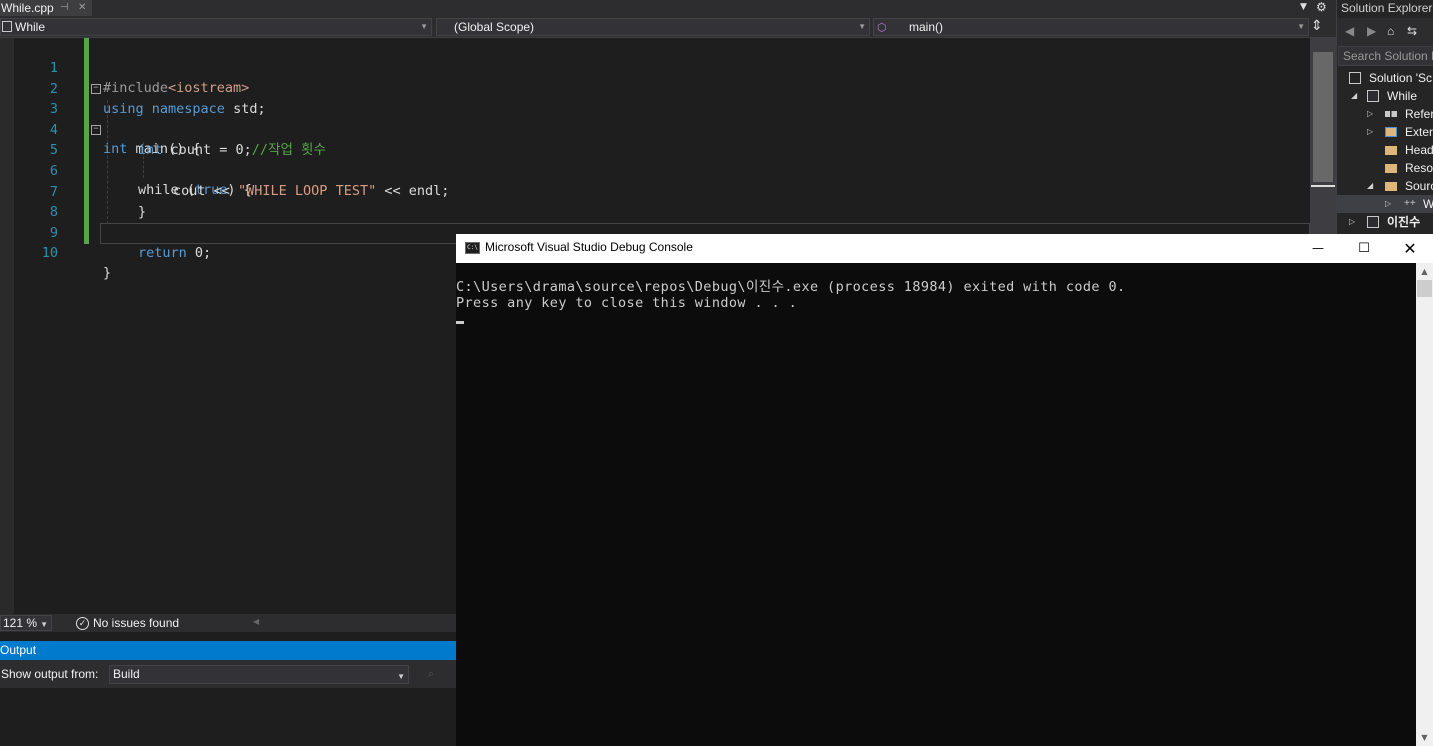  What do you see at coordinates (1424, 504) in the screenshot?
I see `console-scrollbar: ▲ ▼` at bounding box center [1424, 504].